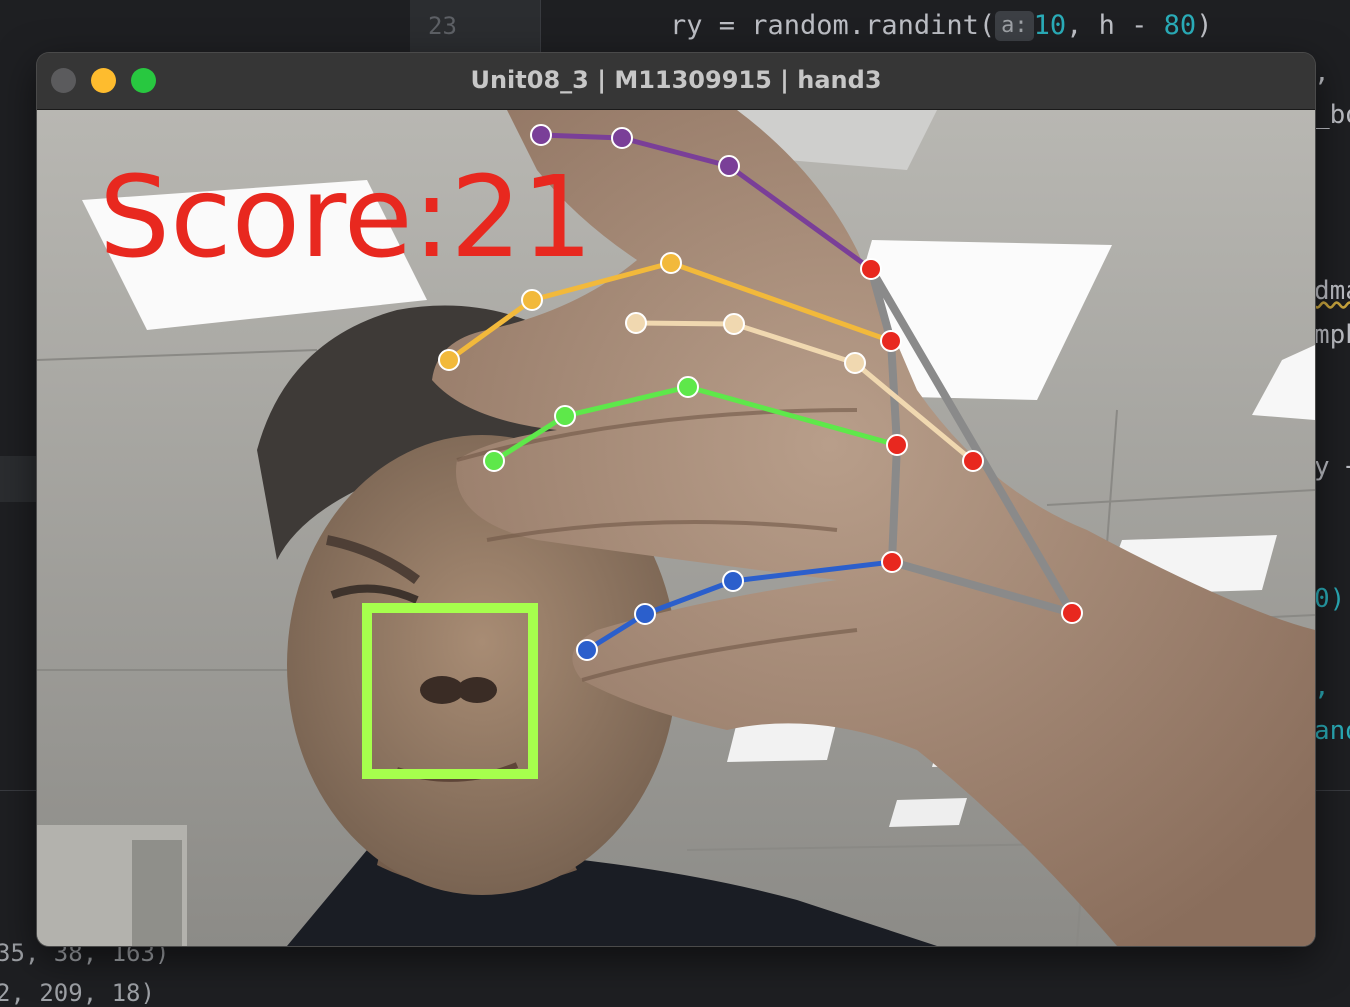 This screenshot has width=1350, height=1007. What do you see at coordinates (532, 300) in the screenshot?
I see `ring-dip-landmark` at bounding box center [532, 300].